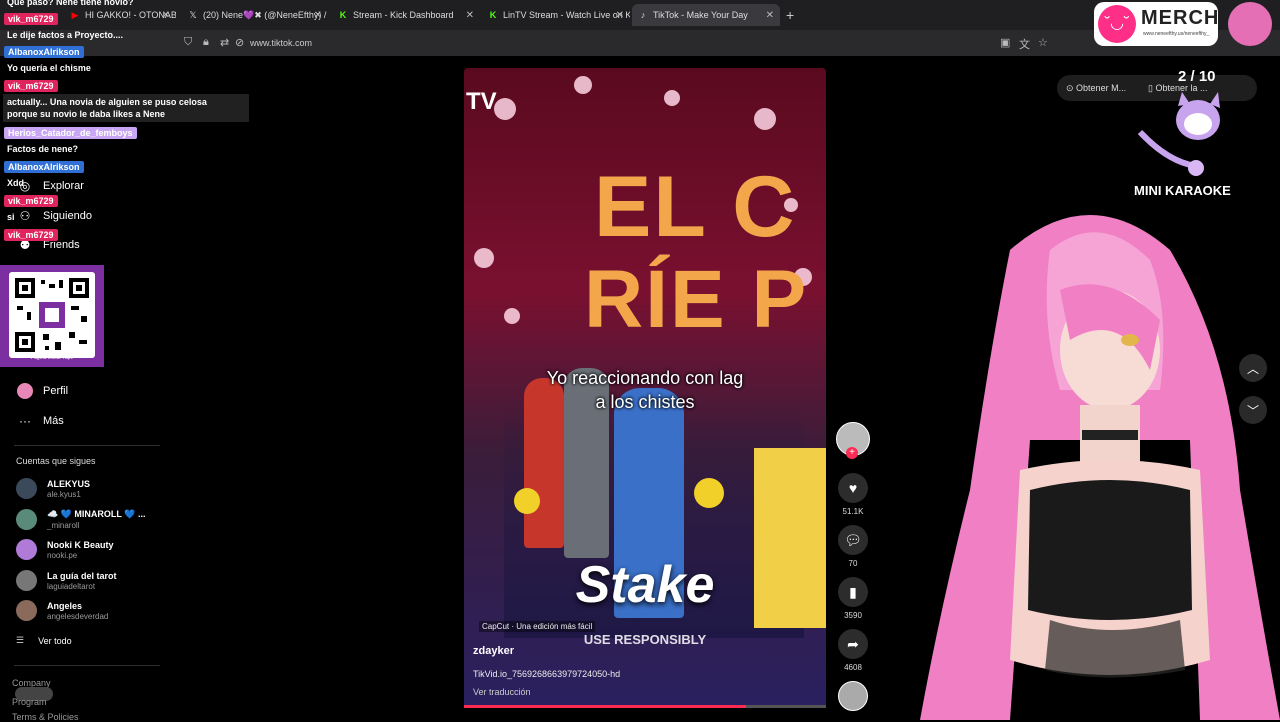 The image size is (1280, 722). I want to click on song-counter: 2 / 10, so click(1197, 76).